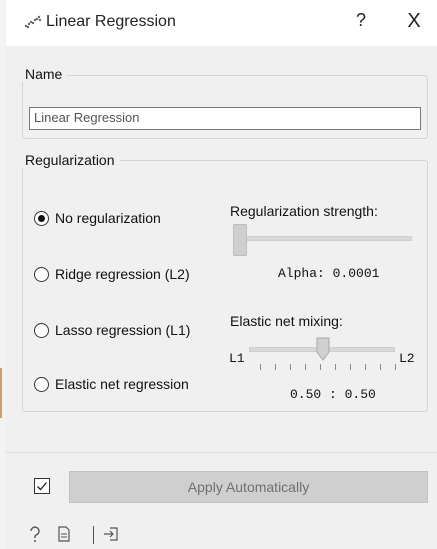 Image resolution: width=437 pixels, height=549 pixels. Describe the element at coordinates (361, 22) in the screenshot. I see `help-button: ?` at that location.